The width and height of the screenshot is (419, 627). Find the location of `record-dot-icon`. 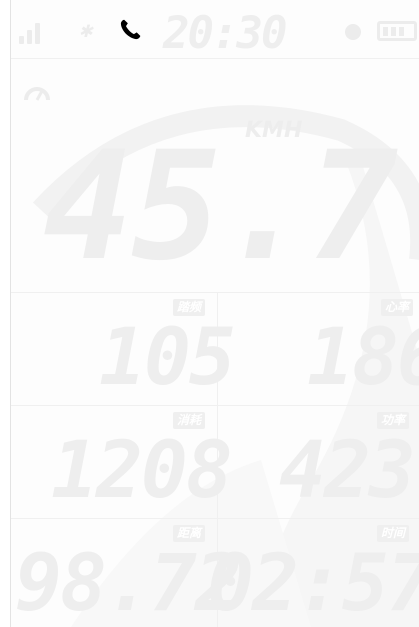

record-dot-icon is located at coordinates (353, 32).